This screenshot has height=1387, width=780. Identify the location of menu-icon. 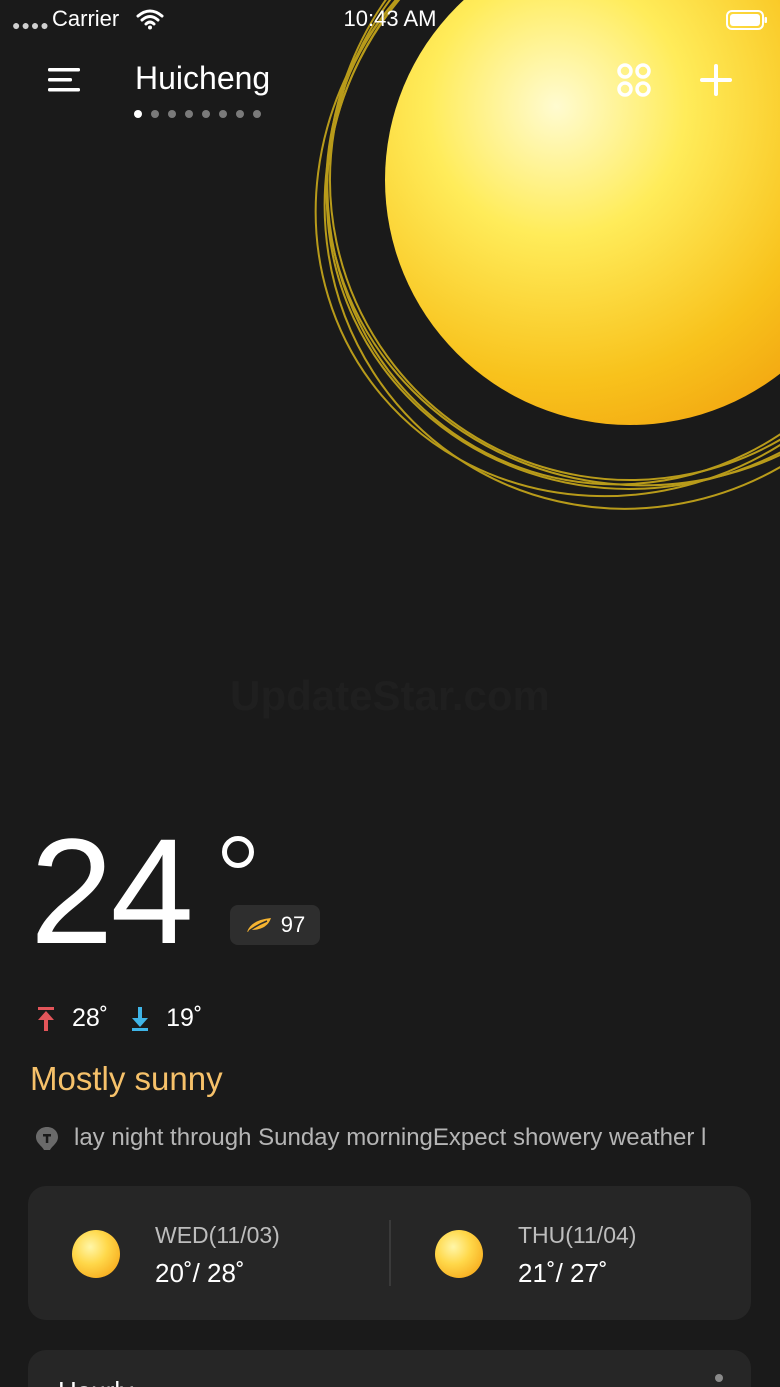
(64, 80).